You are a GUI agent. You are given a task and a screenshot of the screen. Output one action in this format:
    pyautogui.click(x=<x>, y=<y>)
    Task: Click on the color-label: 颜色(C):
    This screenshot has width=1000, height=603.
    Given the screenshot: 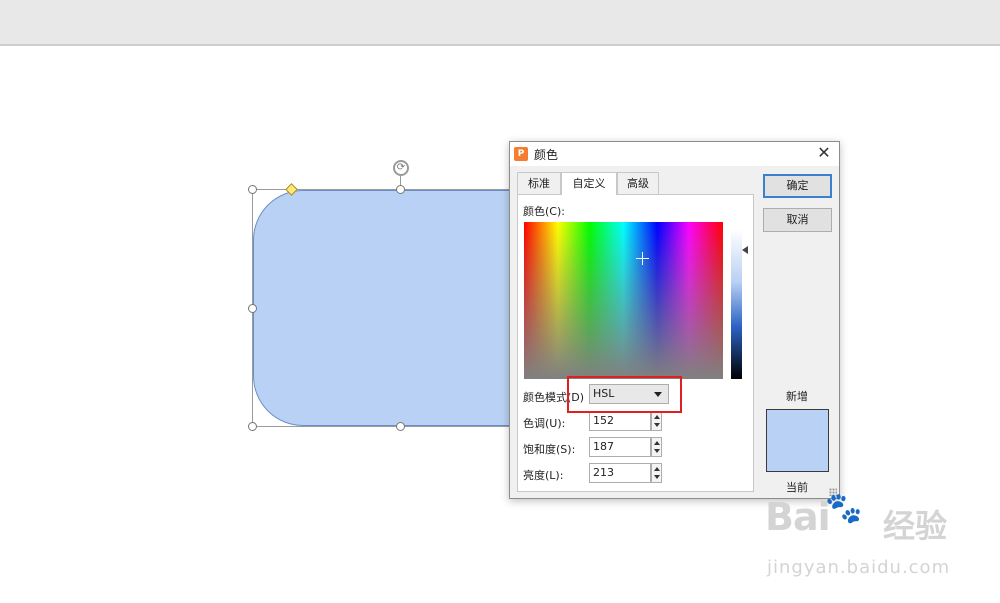 What is the action you would take?
    pyautogui.click(x=544, y=211)
    